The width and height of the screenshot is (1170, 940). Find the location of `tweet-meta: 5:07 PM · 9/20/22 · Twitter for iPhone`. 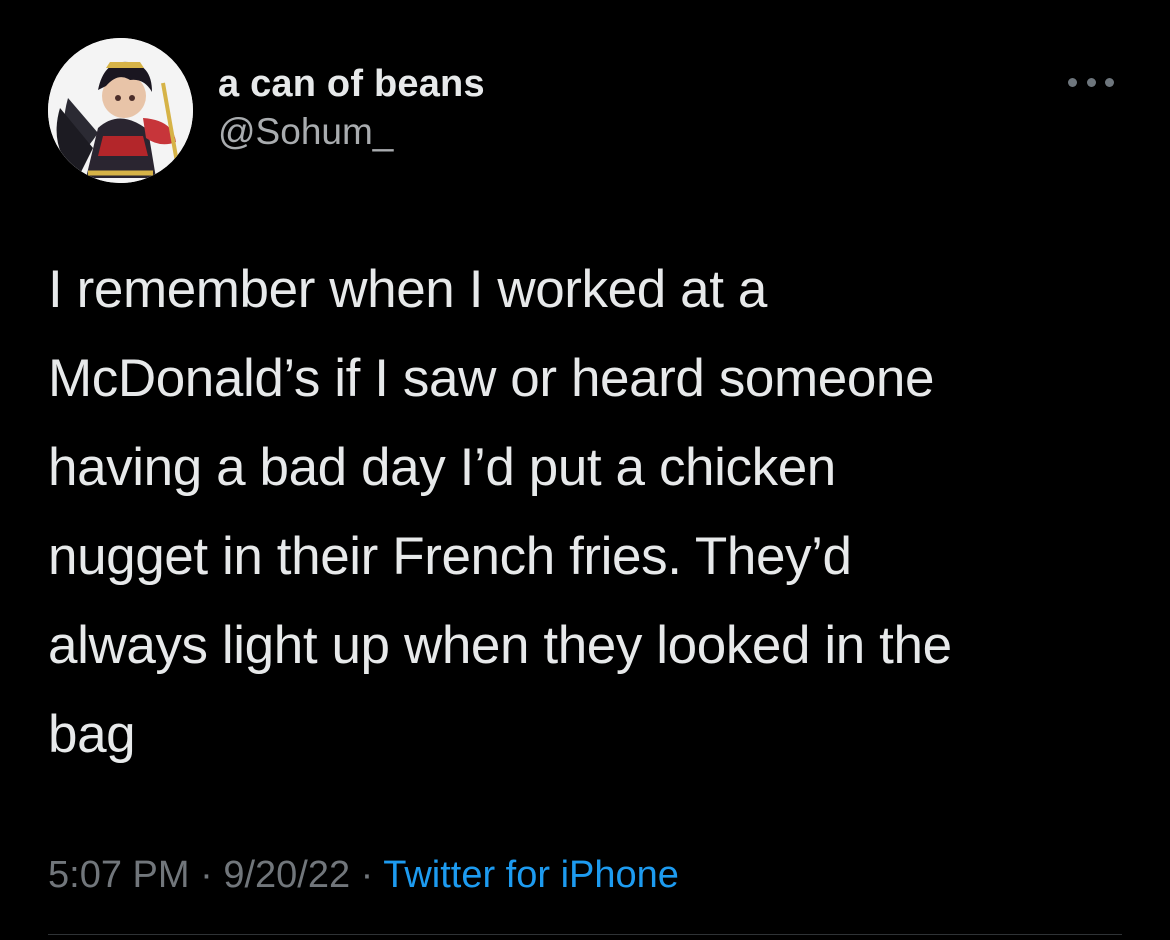

tweet-meta: 5:07 PM · 9/20/22 · Twitter for iPhone is located at coordinates (363, 875).